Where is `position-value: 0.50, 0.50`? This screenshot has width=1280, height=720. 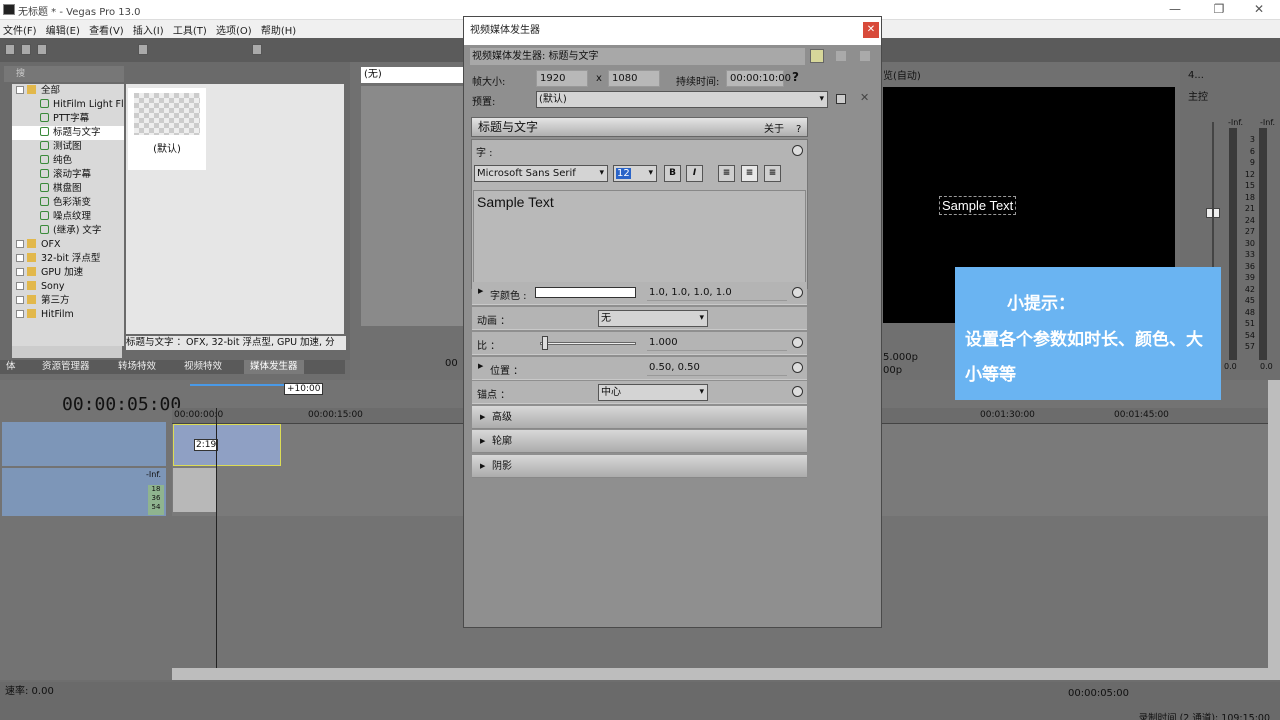 position-value: 0.50, 0.50 is located at coordinates (717, 368).